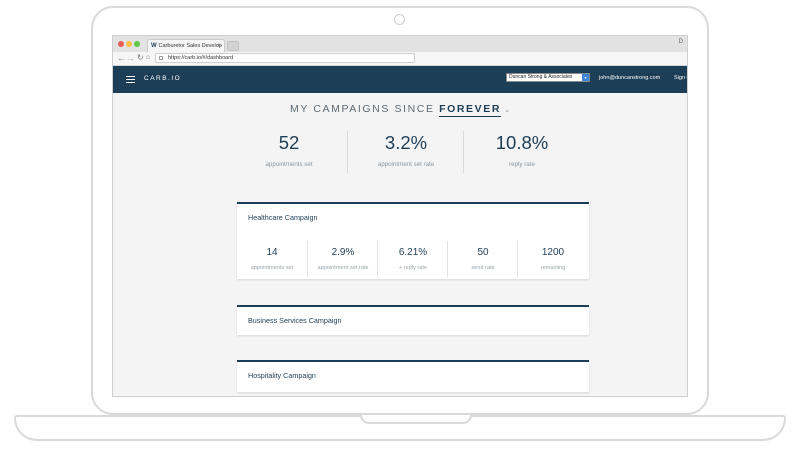  What do you see at coordinates (416, 419) in the screenshot?
I see `laptop-notch` at bounding box center [416, 419].